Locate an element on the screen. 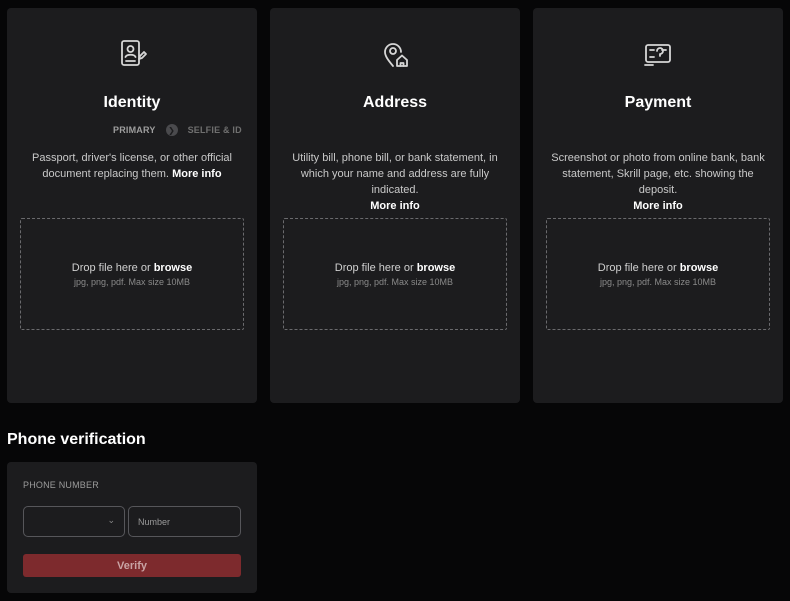 The height and width of the screenshot is (601, 790). card-title: Identity is located at coordinates (132, 102).